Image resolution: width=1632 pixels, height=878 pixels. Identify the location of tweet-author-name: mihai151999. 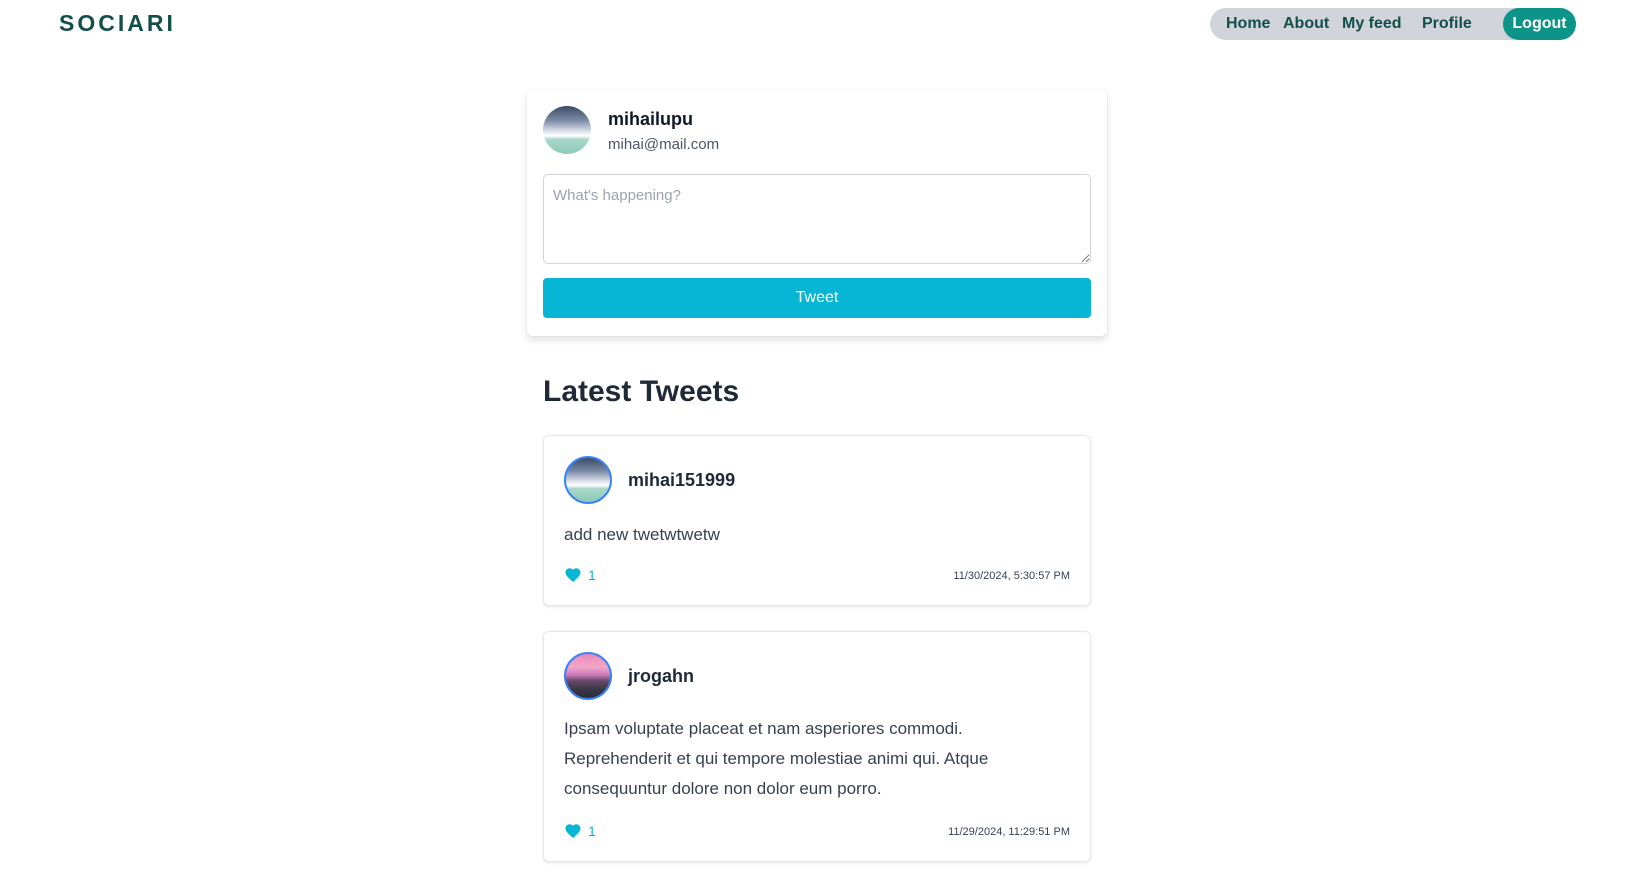
(681, 480).